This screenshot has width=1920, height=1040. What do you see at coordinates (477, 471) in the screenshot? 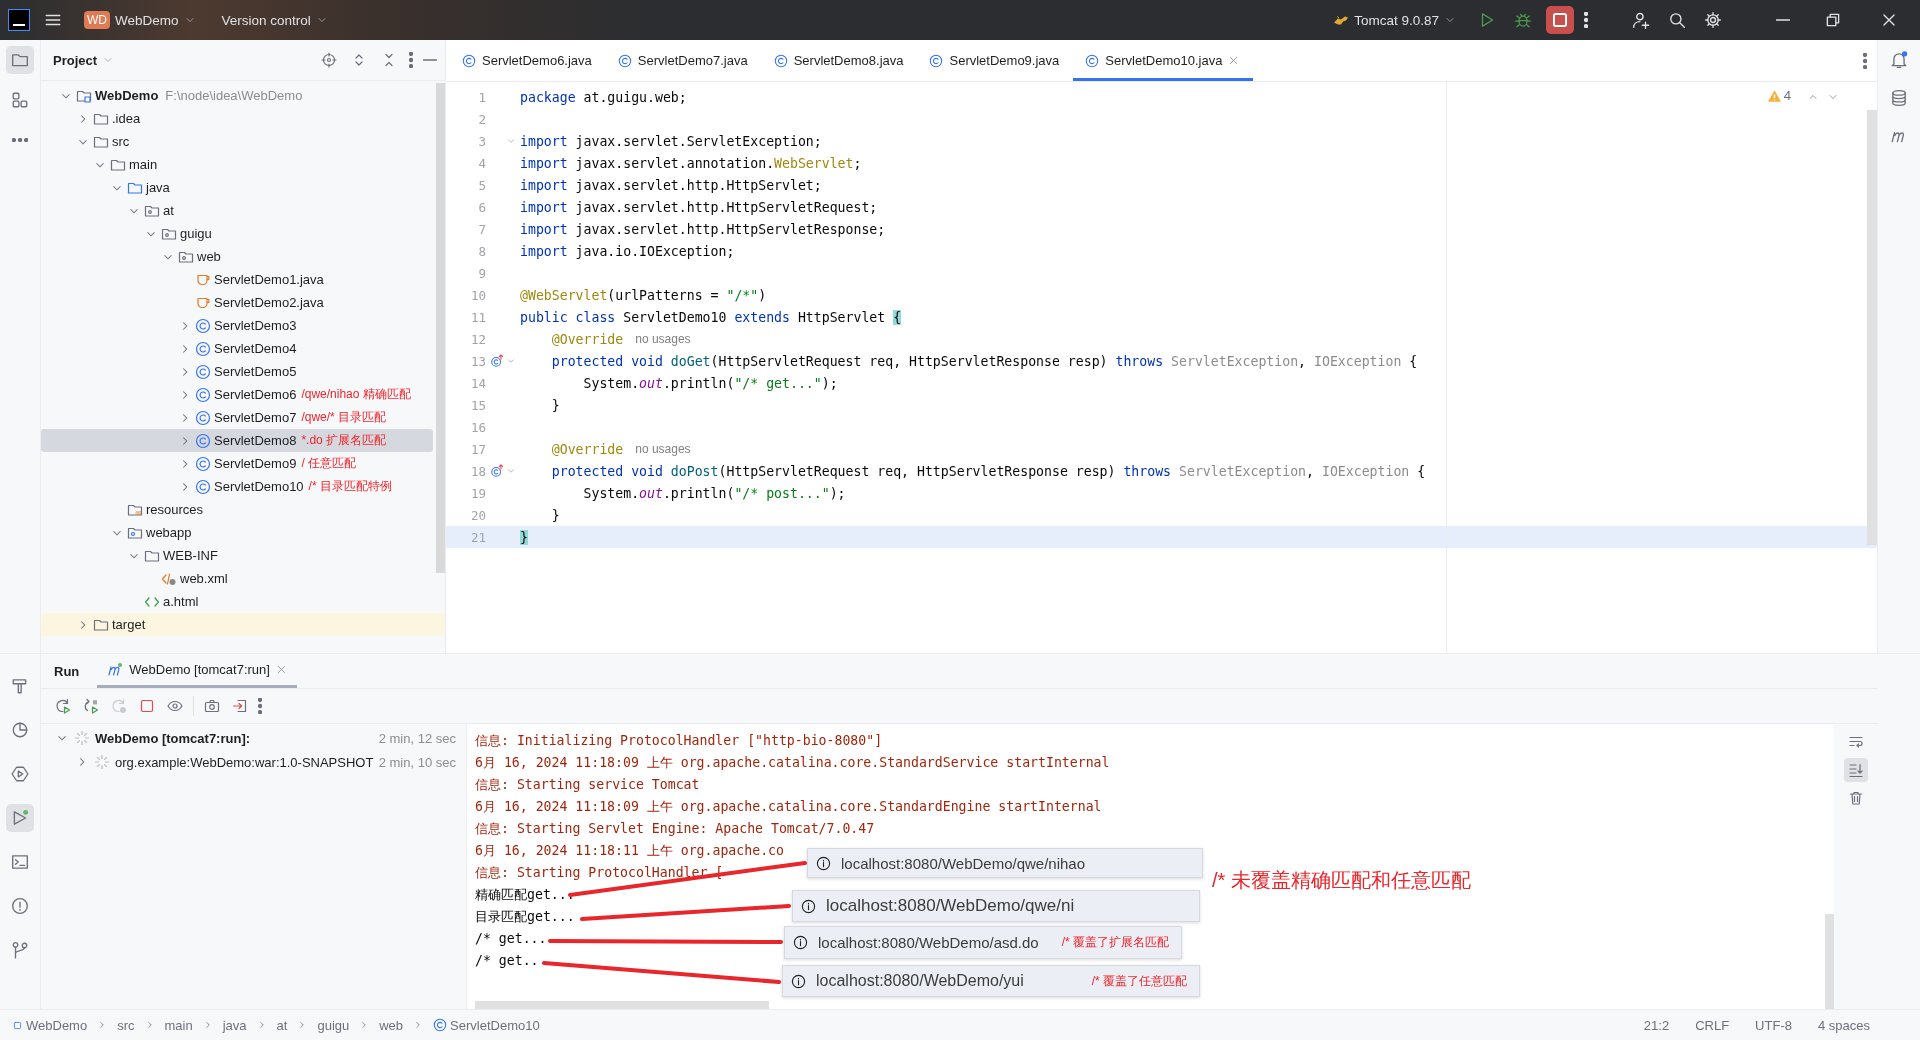
I see `line-number: 18` at bounding box center [477, 471].